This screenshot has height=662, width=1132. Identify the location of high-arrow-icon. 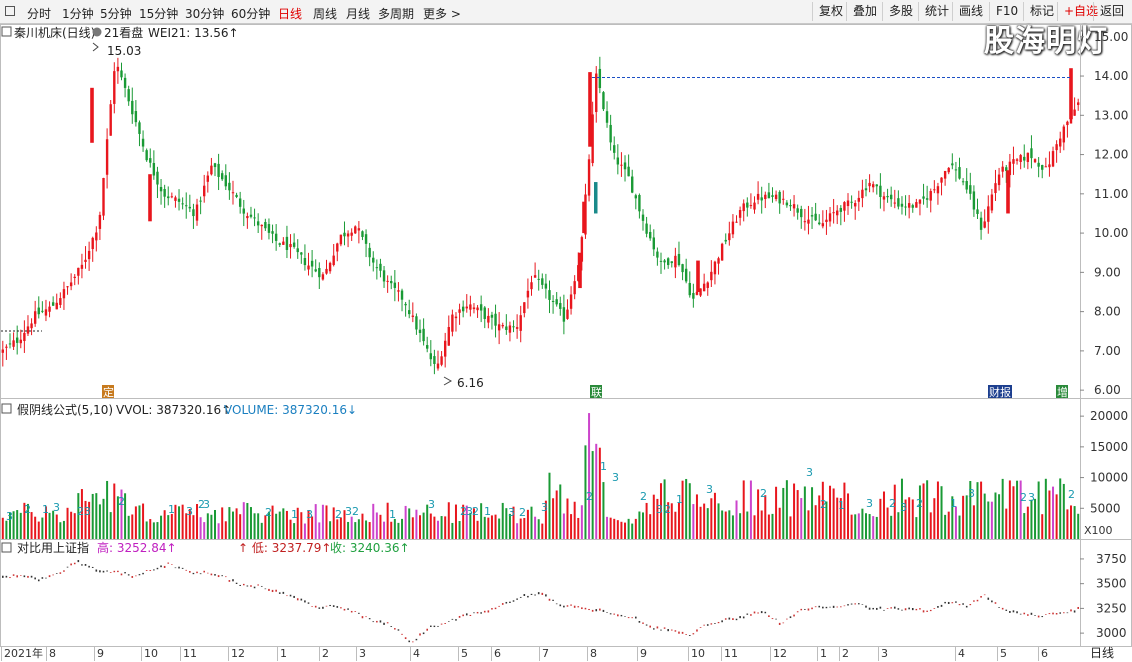
(95, 47).